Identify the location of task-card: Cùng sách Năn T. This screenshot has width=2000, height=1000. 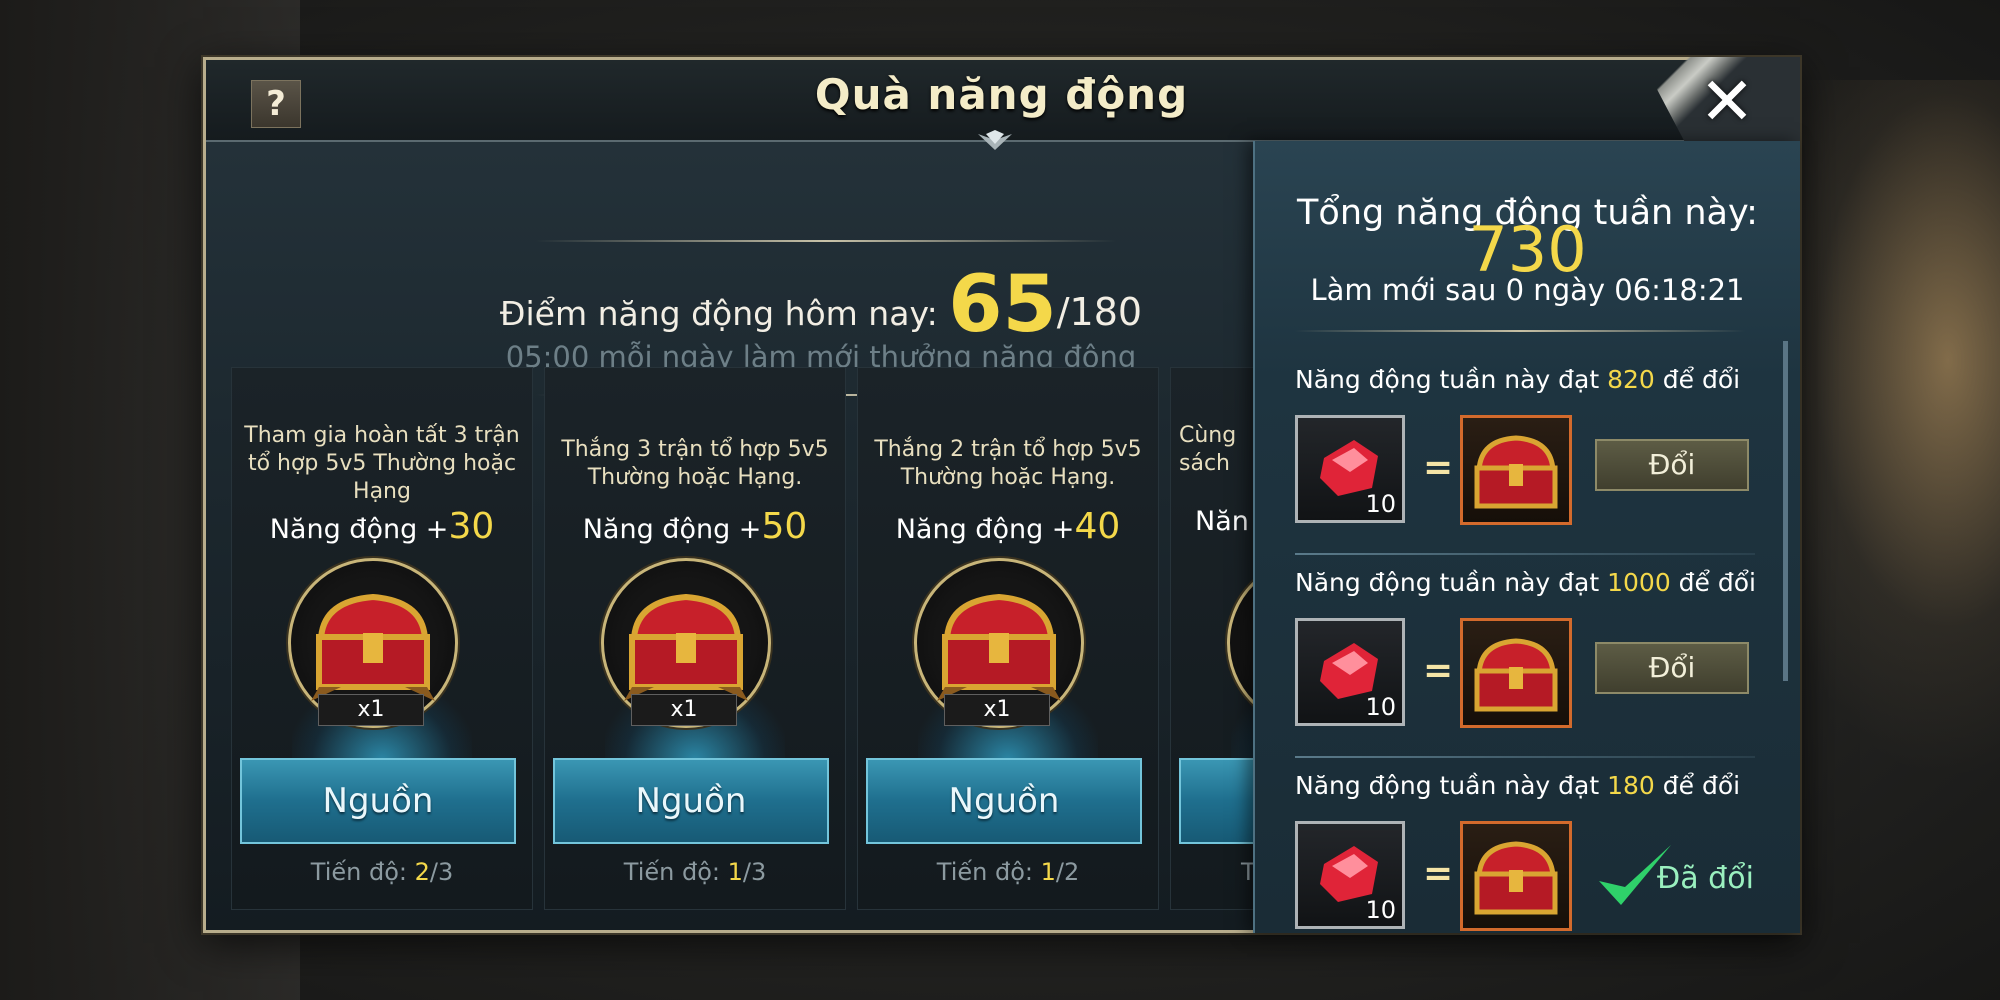
(1215, 638).